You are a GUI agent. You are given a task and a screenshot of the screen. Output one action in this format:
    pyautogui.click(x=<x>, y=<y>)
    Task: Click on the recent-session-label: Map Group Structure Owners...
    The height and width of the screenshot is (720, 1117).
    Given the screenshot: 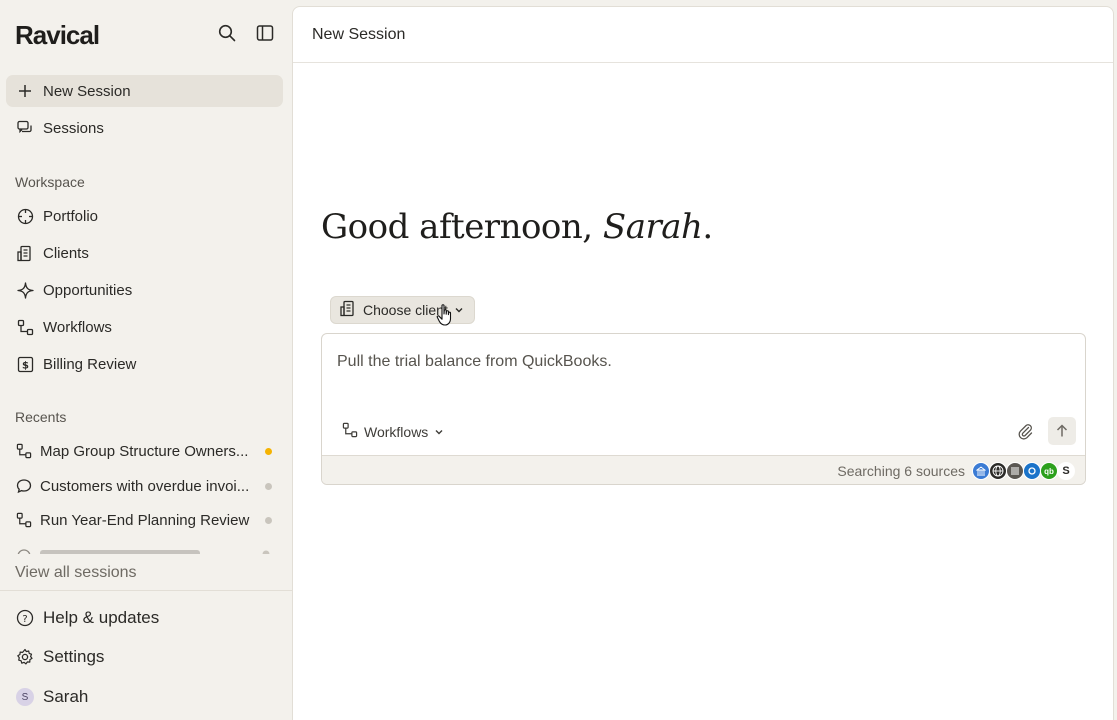 What is the action you would take?
    pyautogui.click(x=144, y=451)
    